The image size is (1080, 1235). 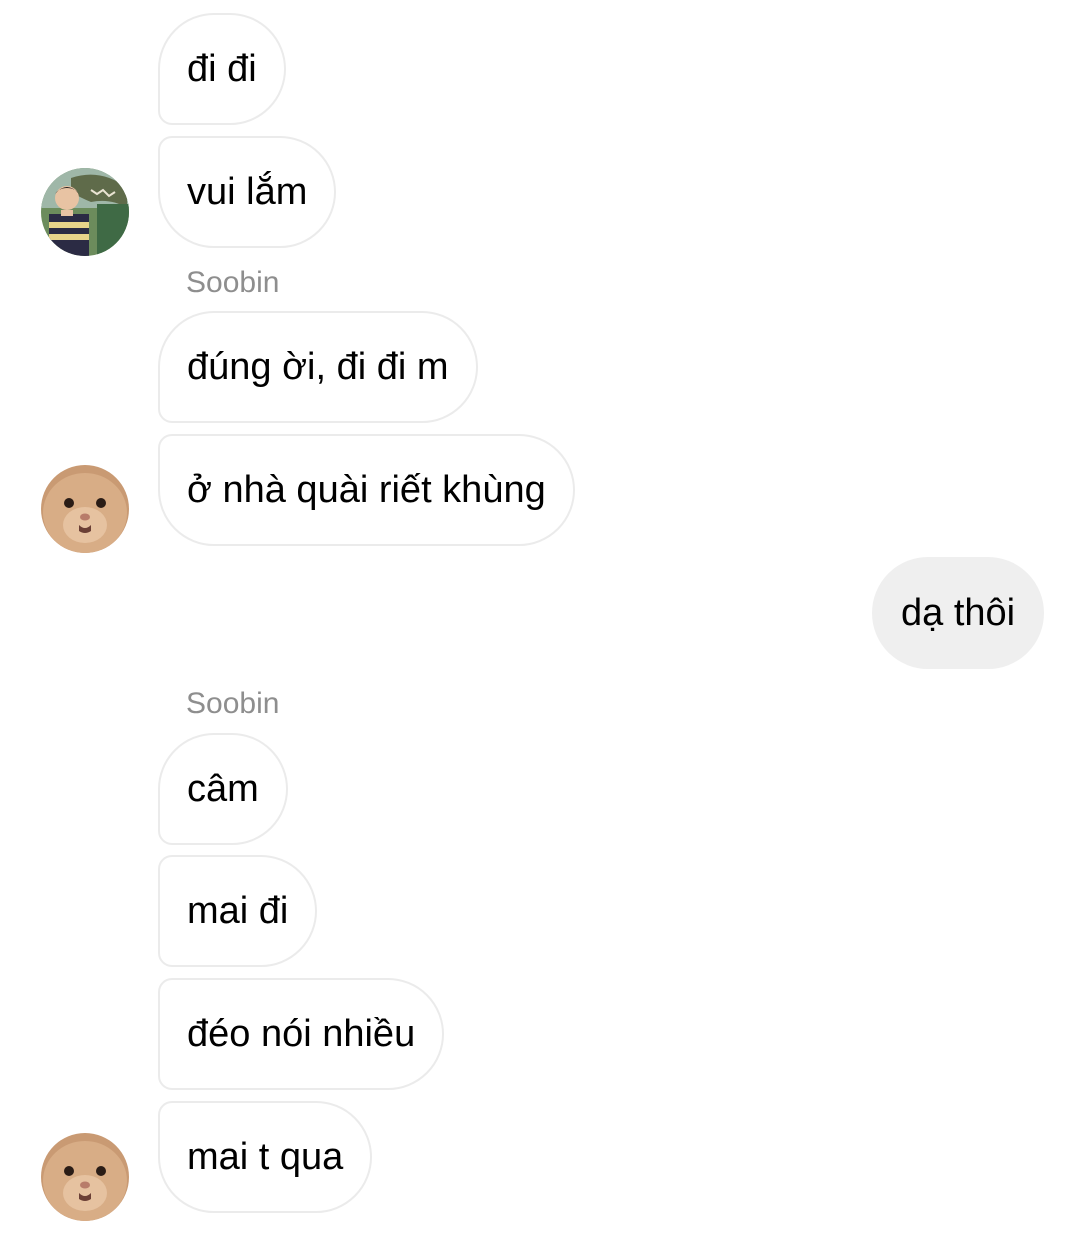 I want to click on message-bubble-outgoing: dạ thôi, so click(x=958, y=613).